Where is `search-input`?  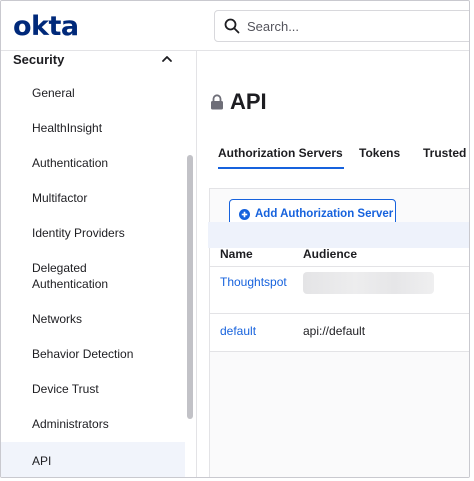 search-input is located at coordinates (347, 26).